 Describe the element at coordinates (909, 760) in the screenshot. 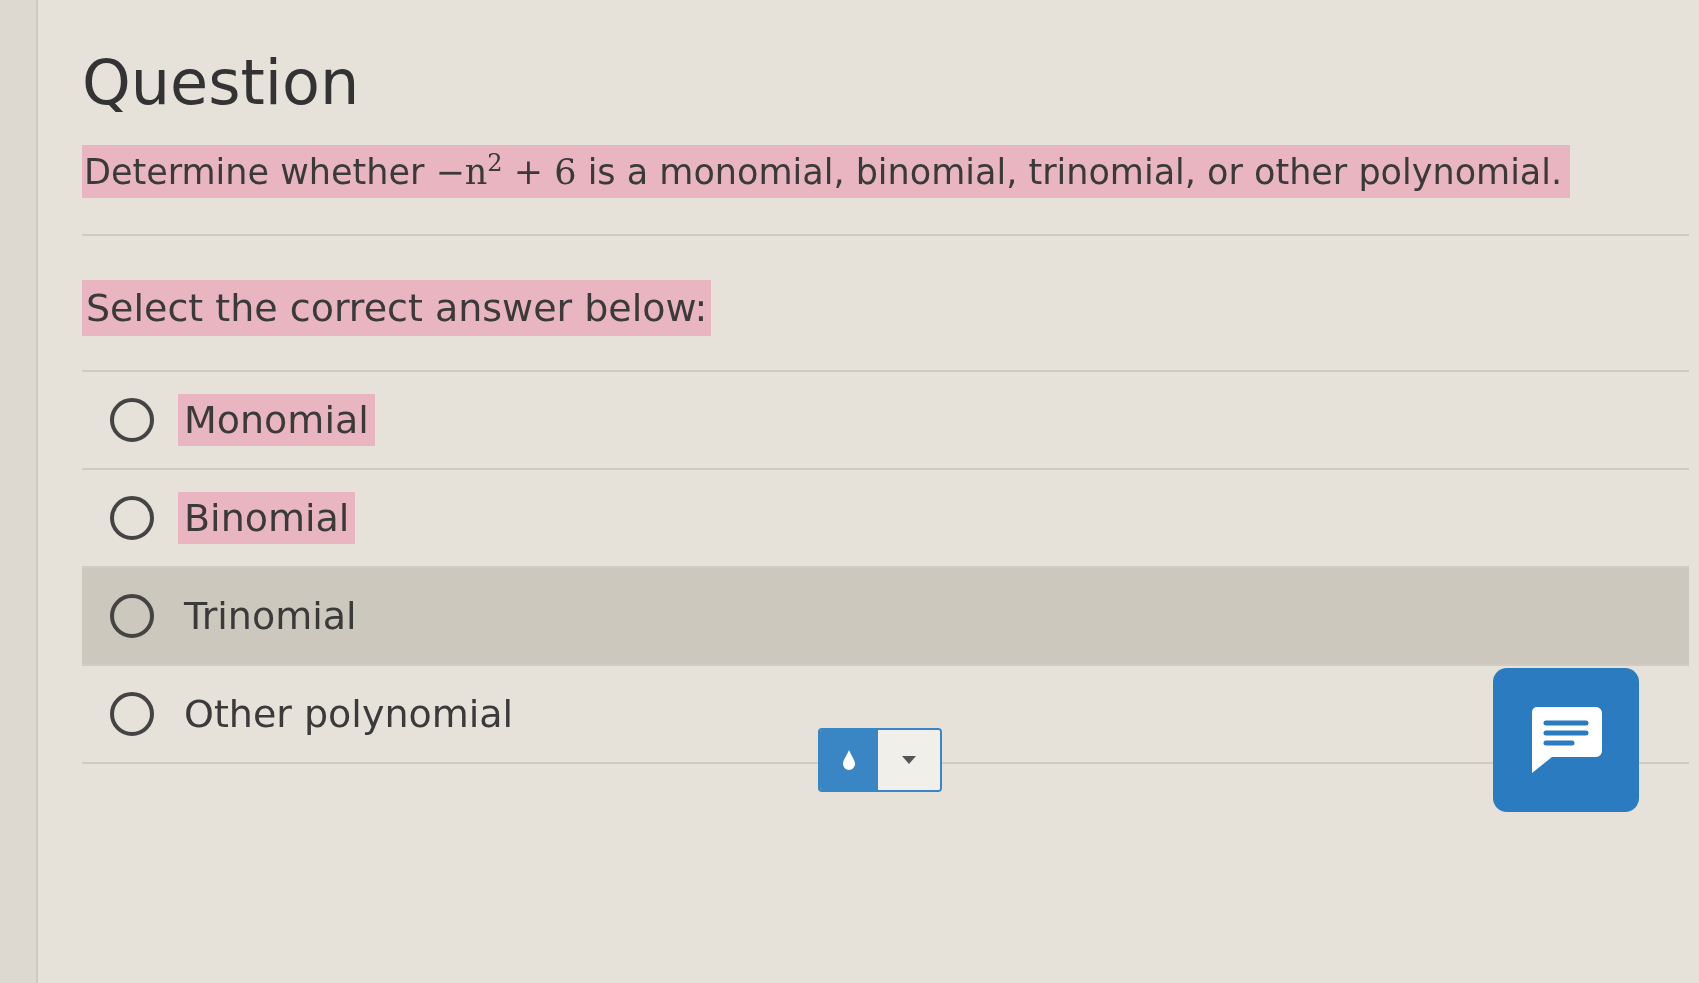

I see `caret-icon` at that location.